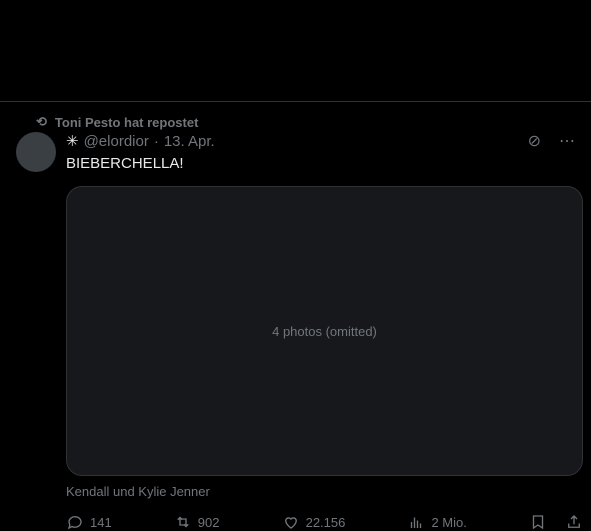 This screenshot has height=531, width=591. What do you see at coordinates (125, 163) in the screenshot?
I see `post-text: BIEBERCHELLA!` at bounding box center [125, 163].